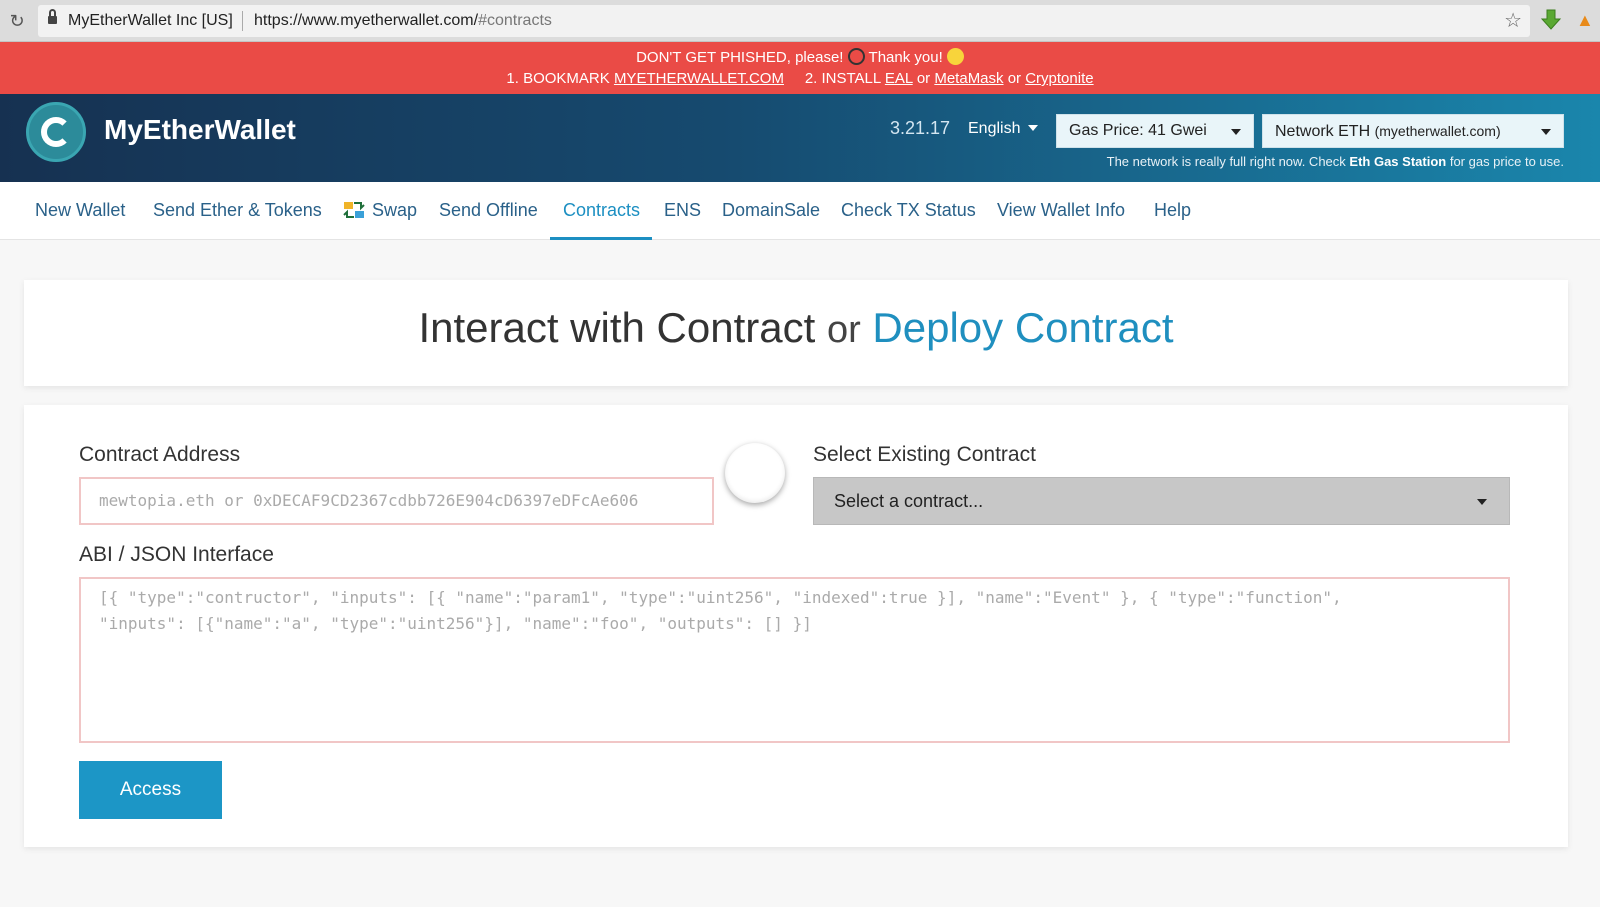  Describe the element at coordinates (366, 20) in the screenshot. I see `url-main: https://www.myetherwallet.com/` at that location.